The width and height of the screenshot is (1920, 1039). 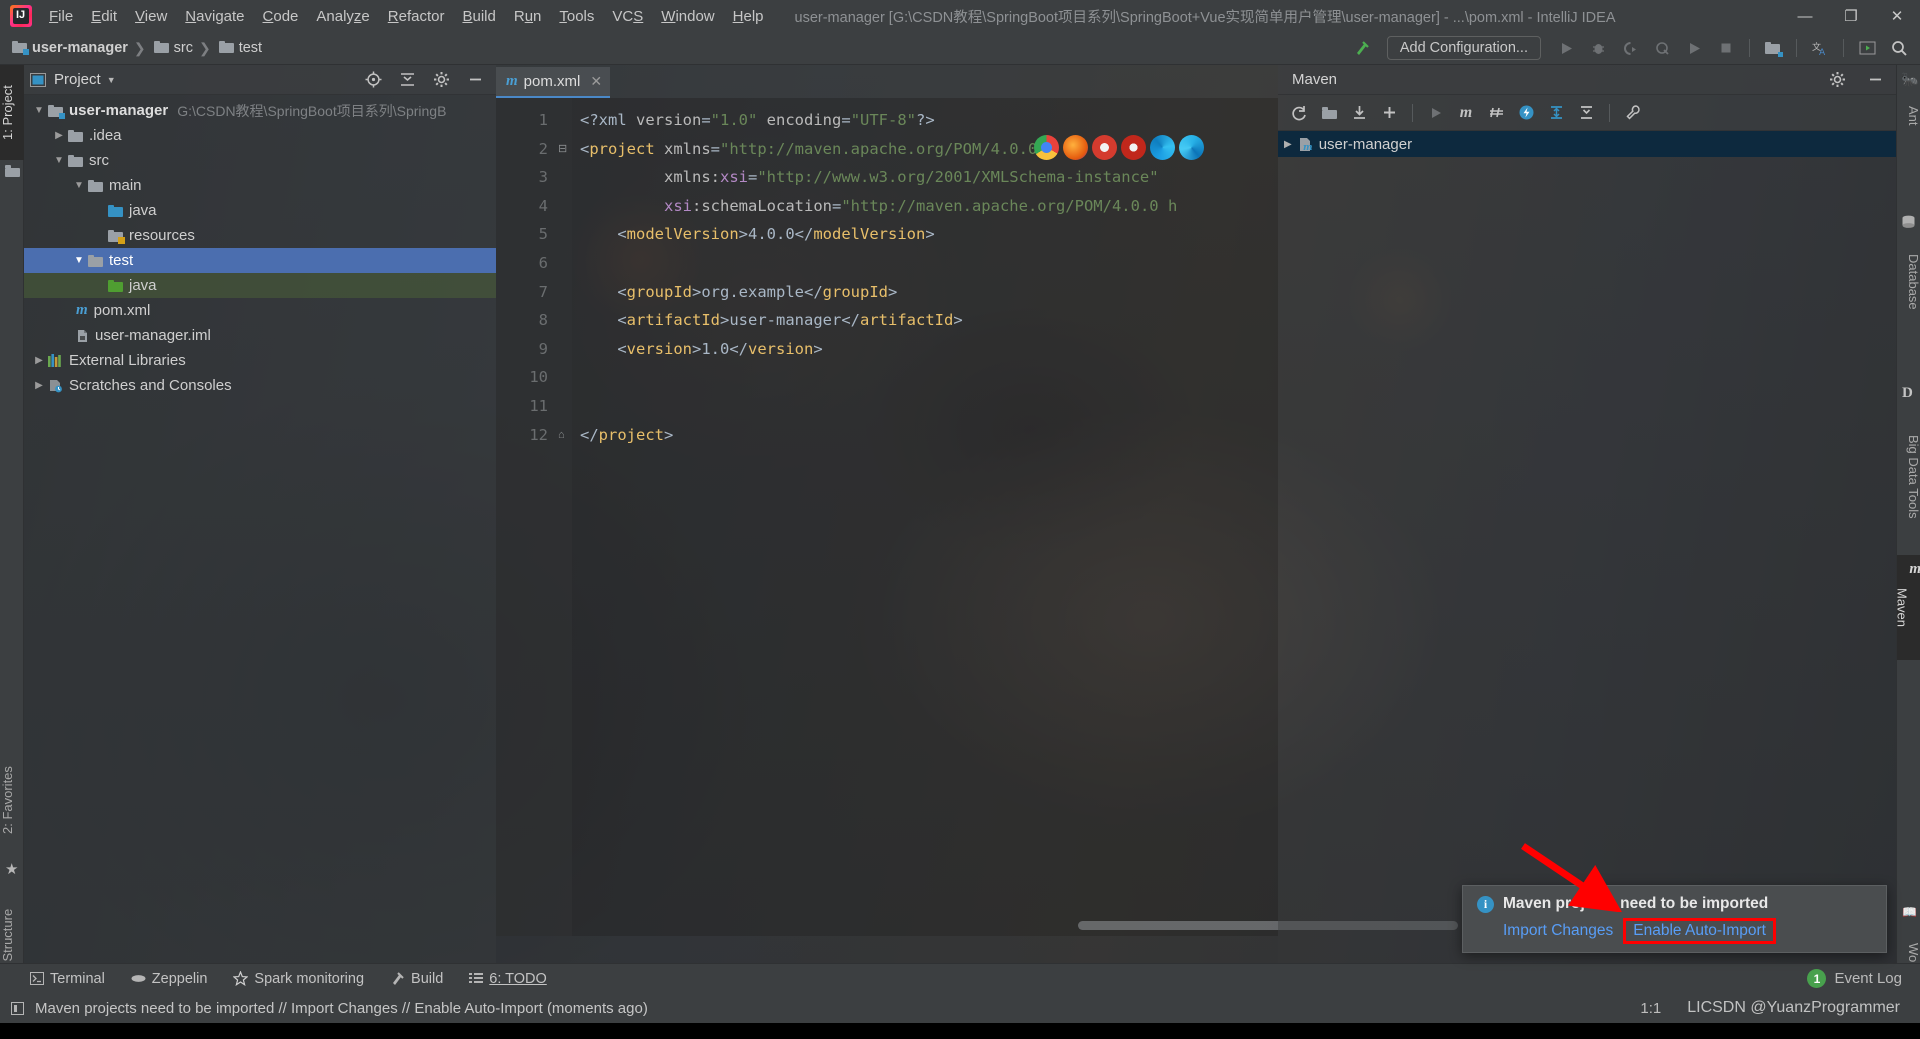 I want to click on edge-icon, so click(x=1162, y=147).